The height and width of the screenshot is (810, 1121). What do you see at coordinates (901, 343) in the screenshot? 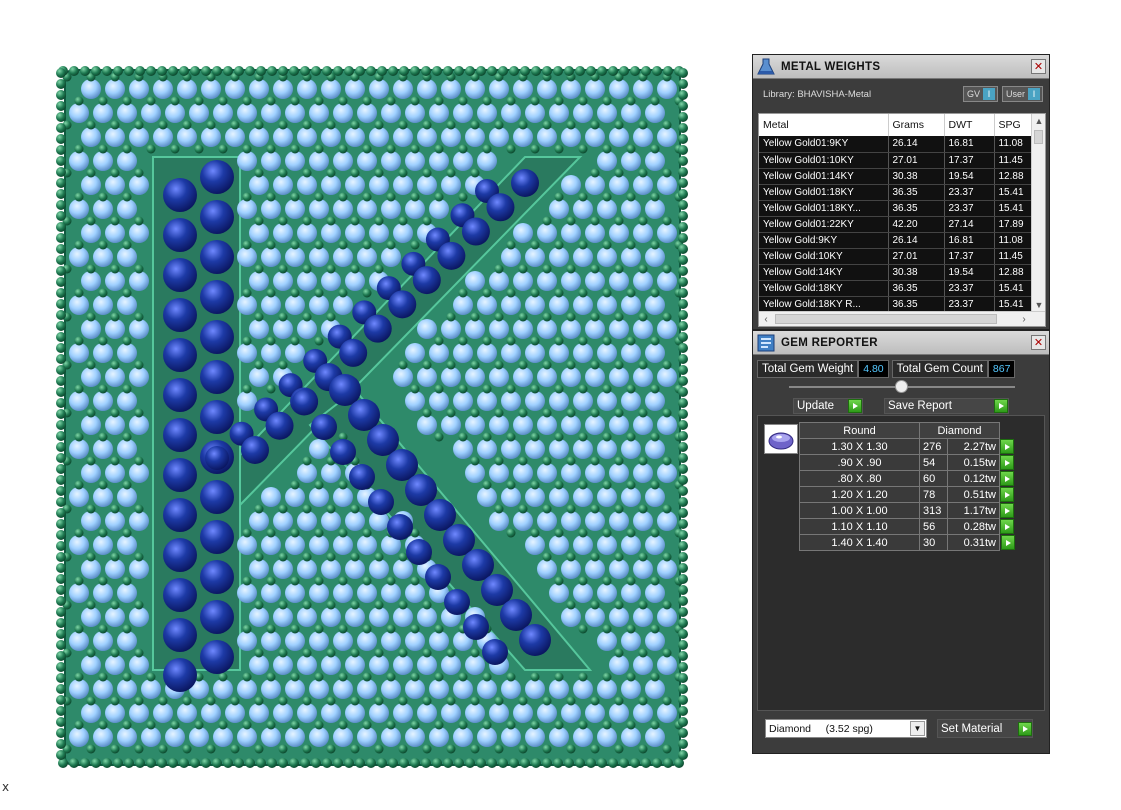
I see `gem-reporter-titlebar: GEM REPORTER ✕` at bounding box center [901, 343].